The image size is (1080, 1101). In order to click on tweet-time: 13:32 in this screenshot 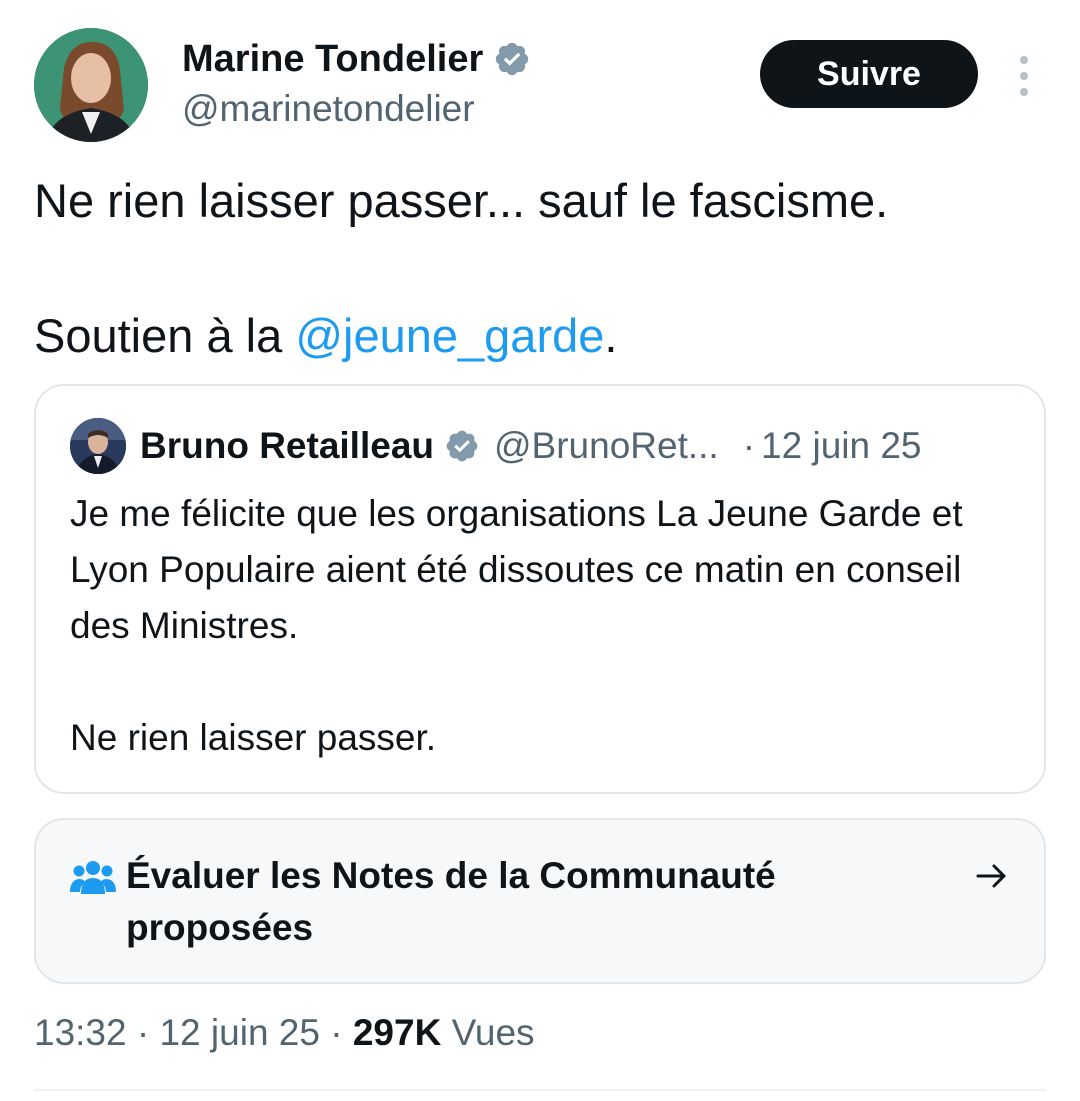, I will do `click(80, 1032)`.